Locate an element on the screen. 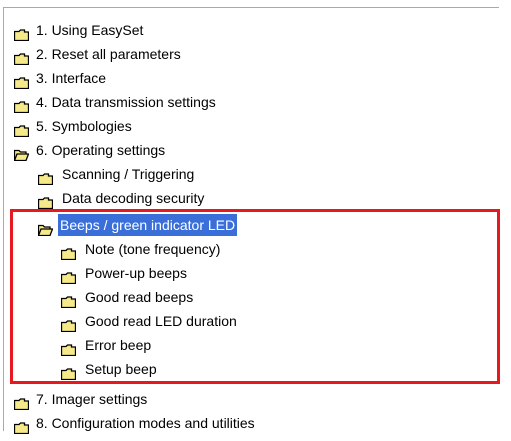  tree-item-label: Setup beep is located at coordinates (121, 369).